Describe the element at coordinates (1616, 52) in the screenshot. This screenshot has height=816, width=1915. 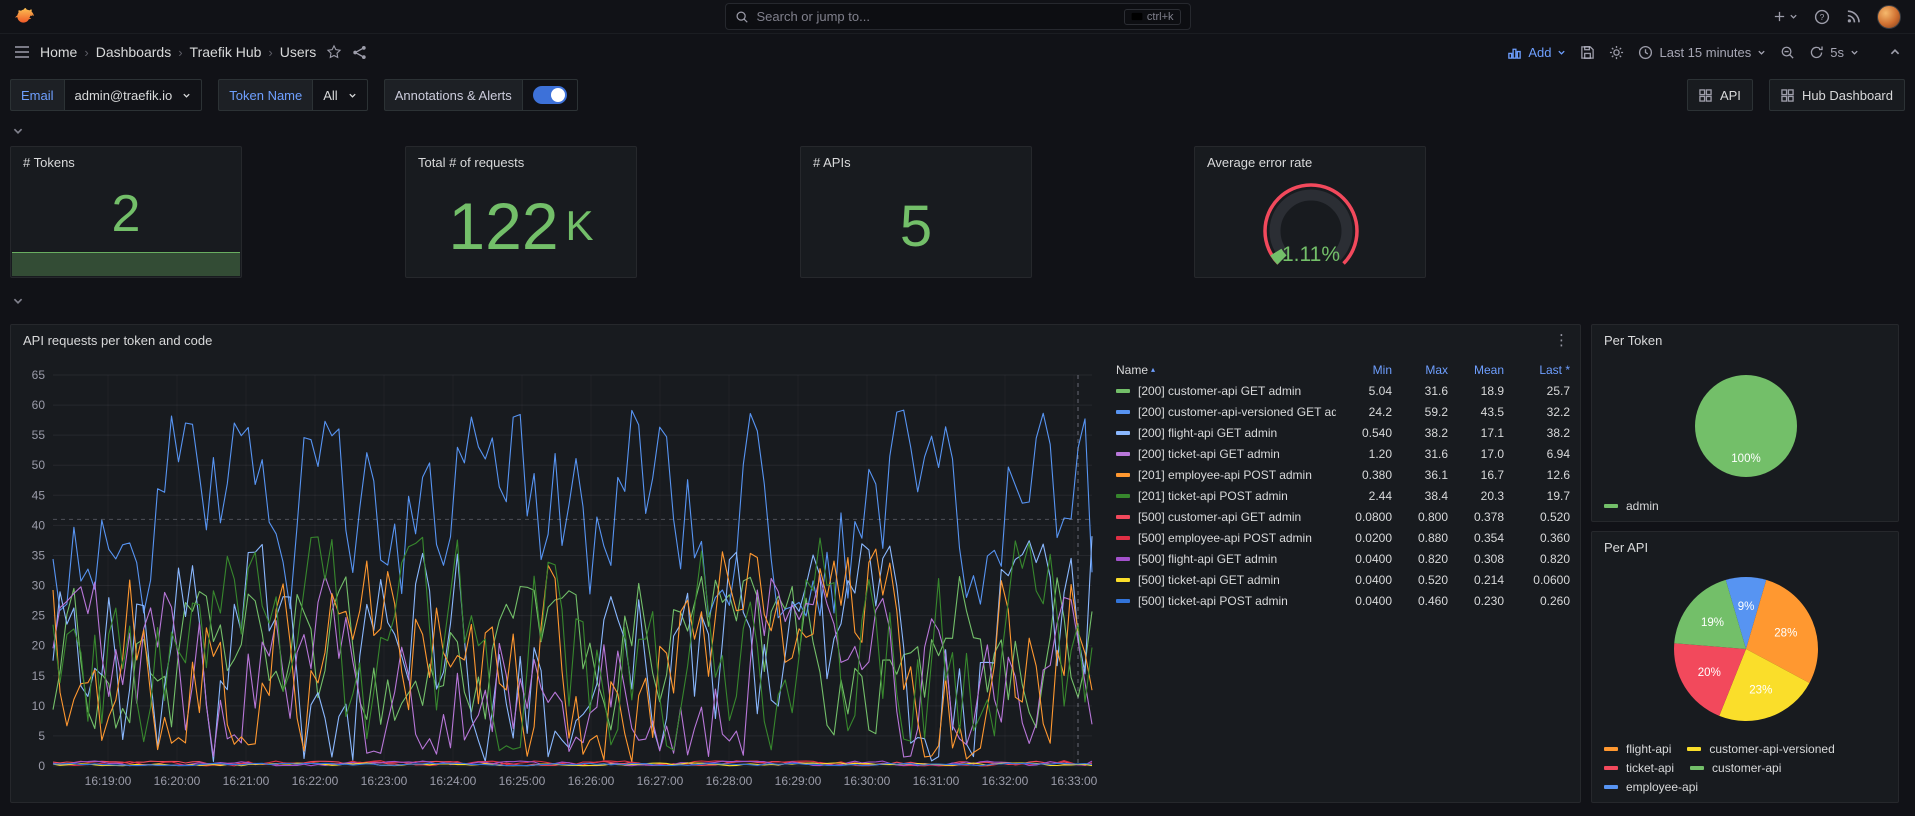
I see `dashboard-settings-icon` at that location.